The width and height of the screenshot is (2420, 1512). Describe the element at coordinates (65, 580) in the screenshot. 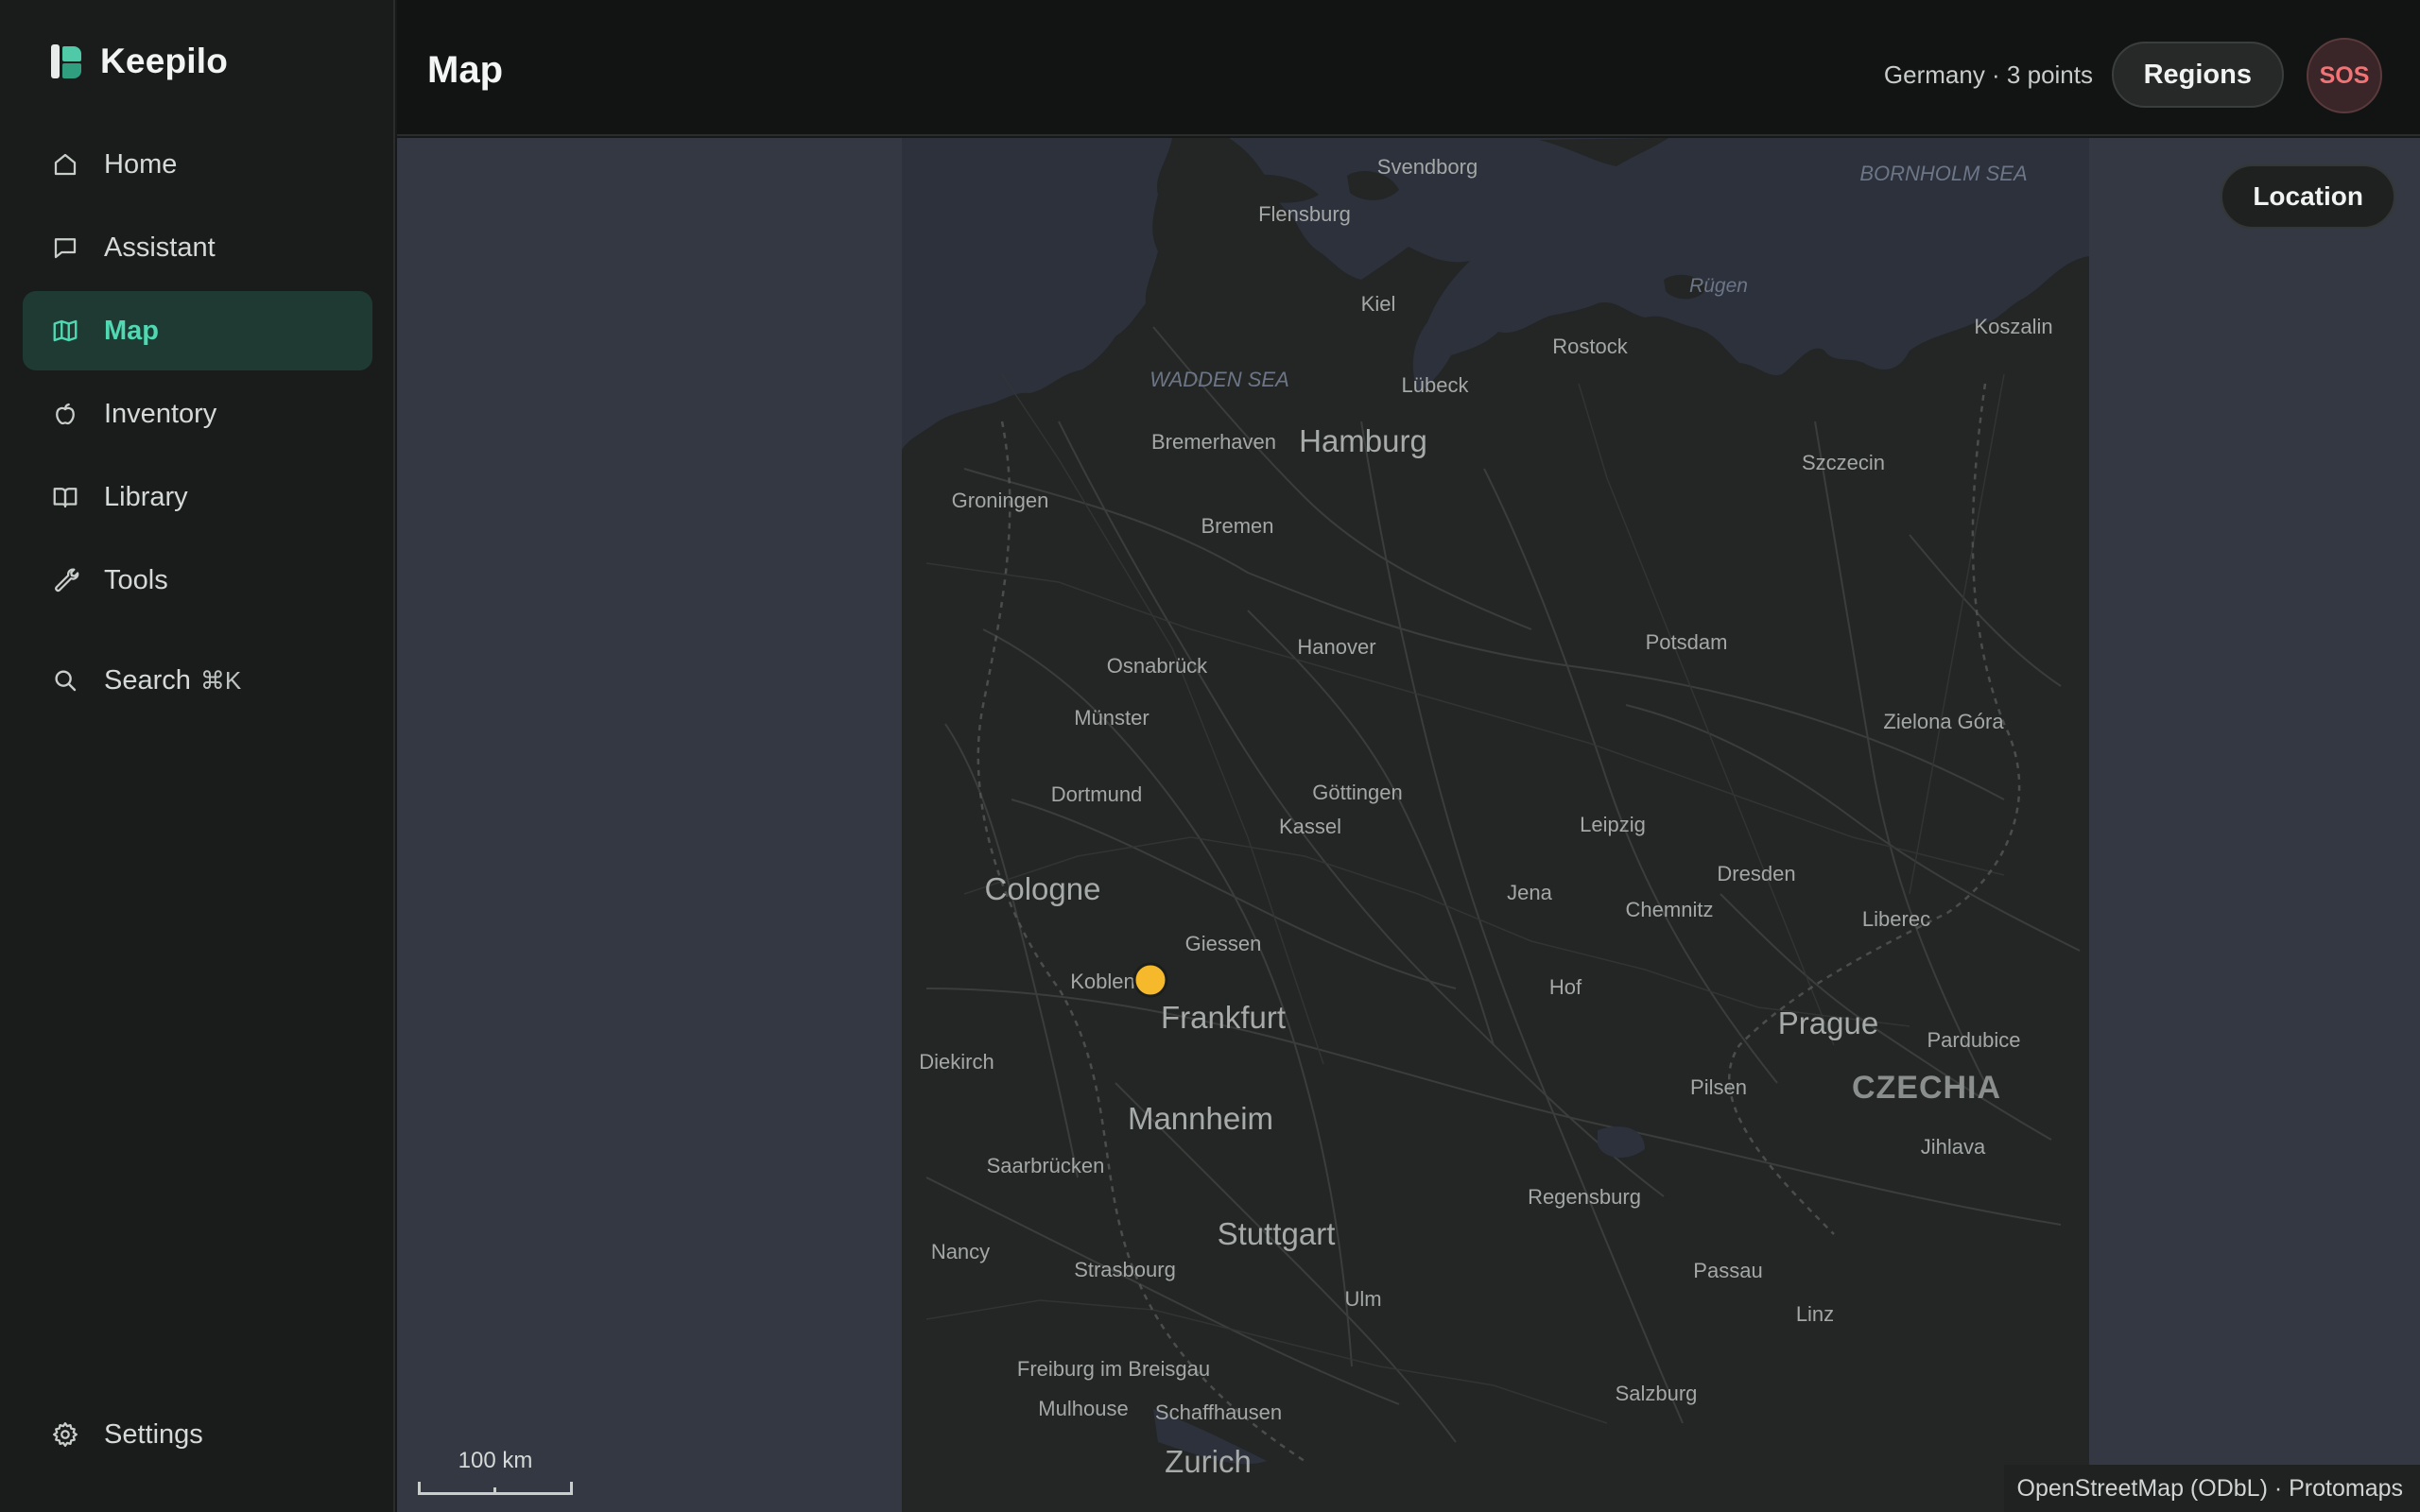

I see `wrench-icon` at that location.